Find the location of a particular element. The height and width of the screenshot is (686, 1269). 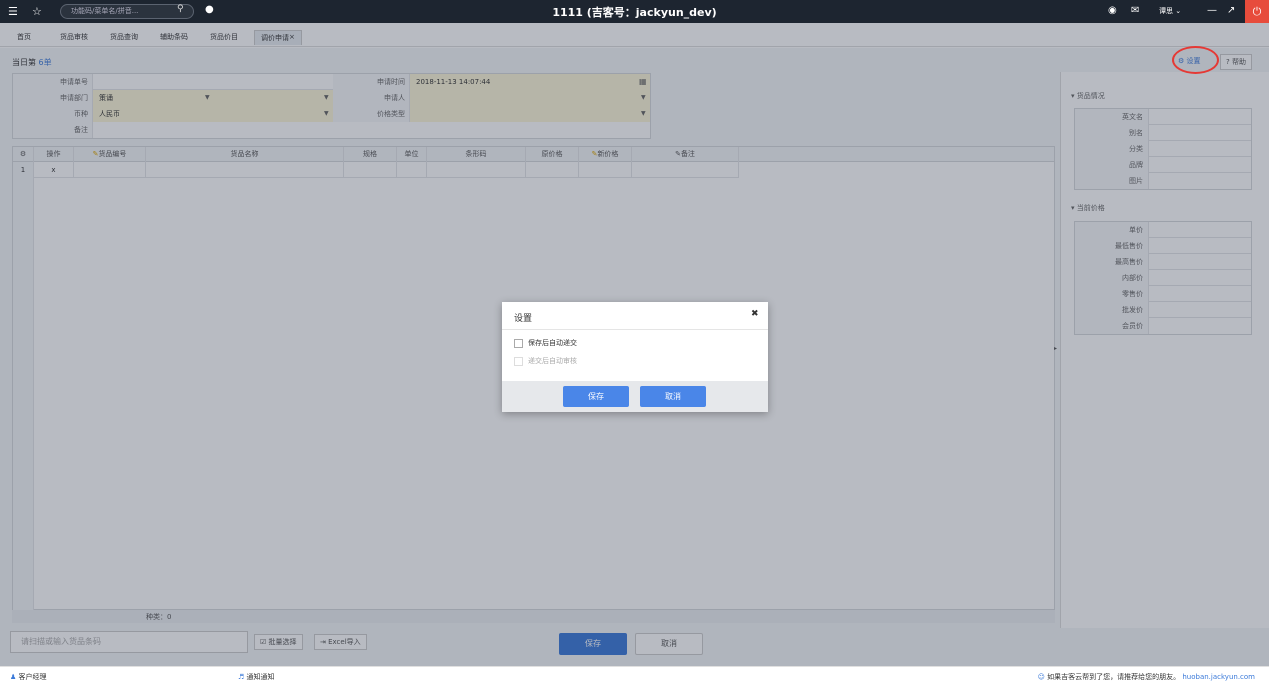

mail-icon: ✉ is located at coordinates (1135, 10).